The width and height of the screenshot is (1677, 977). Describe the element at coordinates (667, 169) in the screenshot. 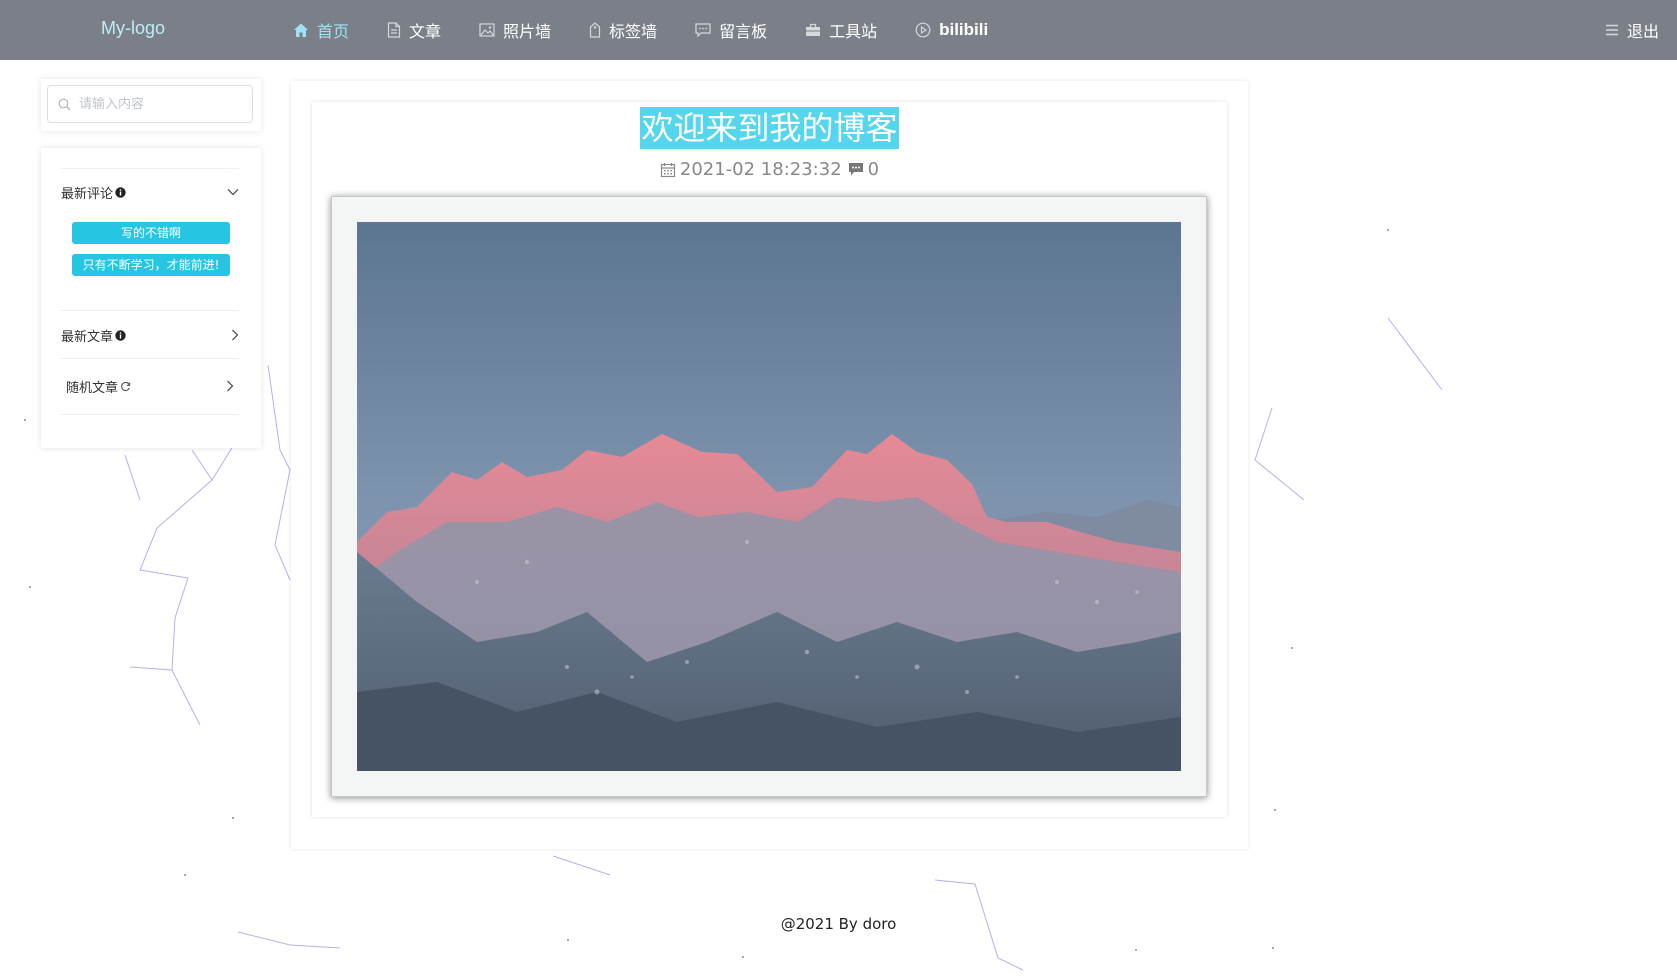

I see `calendar-icon` at that location.